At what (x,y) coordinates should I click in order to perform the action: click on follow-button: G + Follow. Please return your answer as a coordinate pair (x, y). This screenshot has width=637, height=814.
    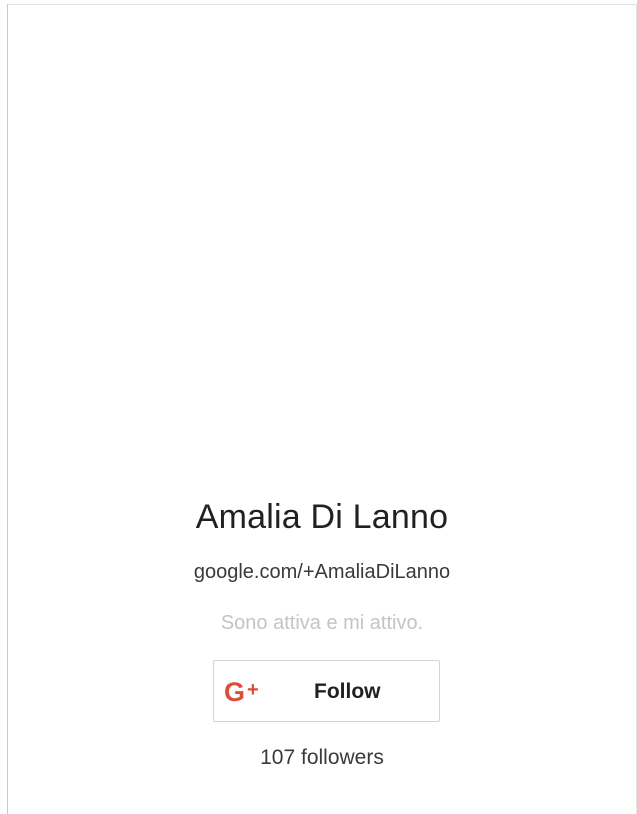
    Looking at the image, I should click on (326, 691).